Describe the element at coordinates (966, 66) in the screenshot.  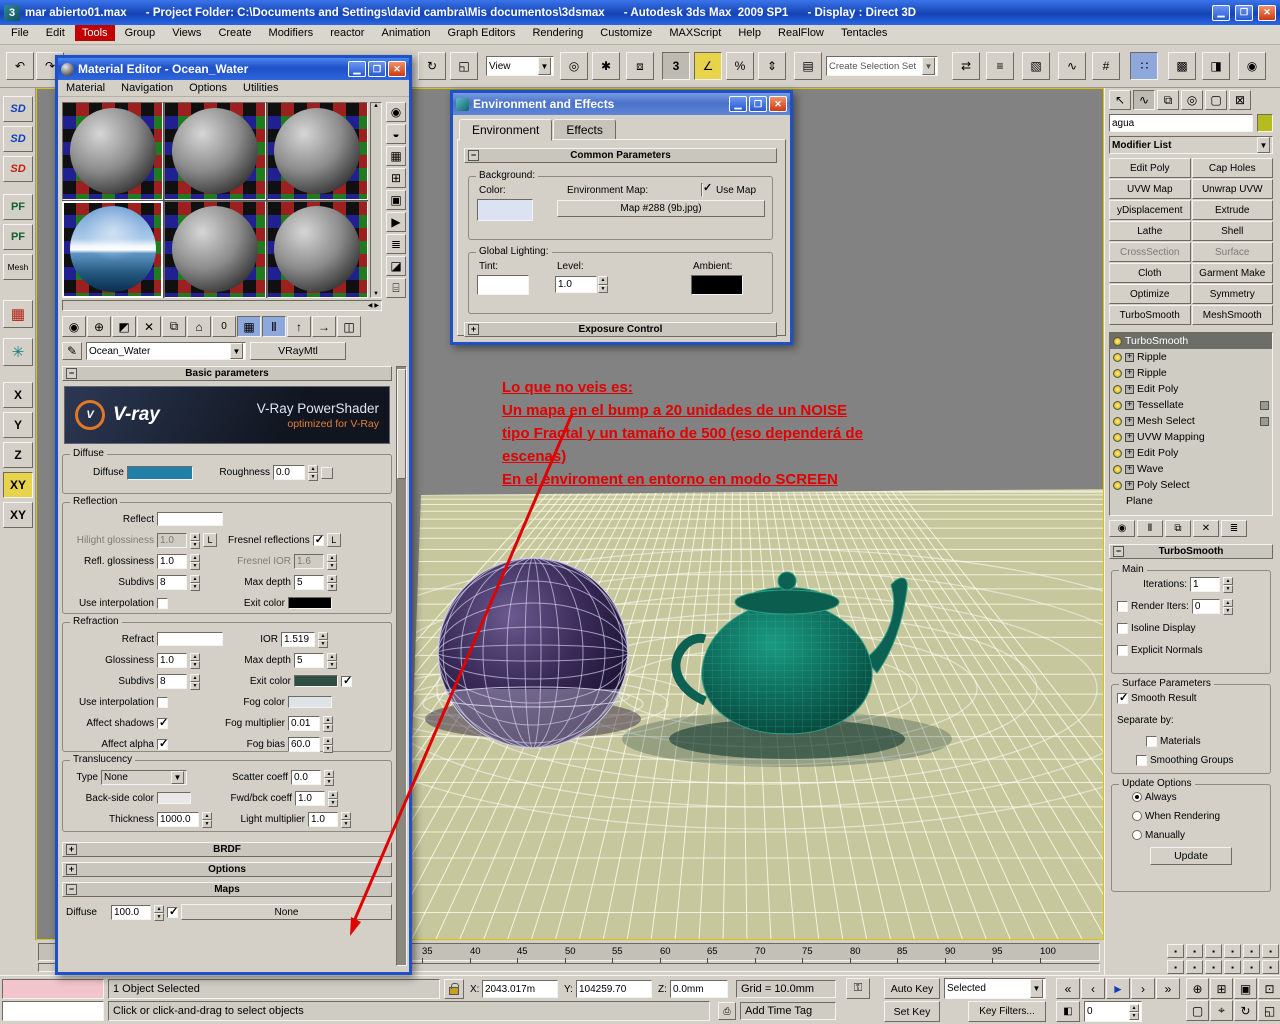
I see `mirror-icon: ⇄` at that location.